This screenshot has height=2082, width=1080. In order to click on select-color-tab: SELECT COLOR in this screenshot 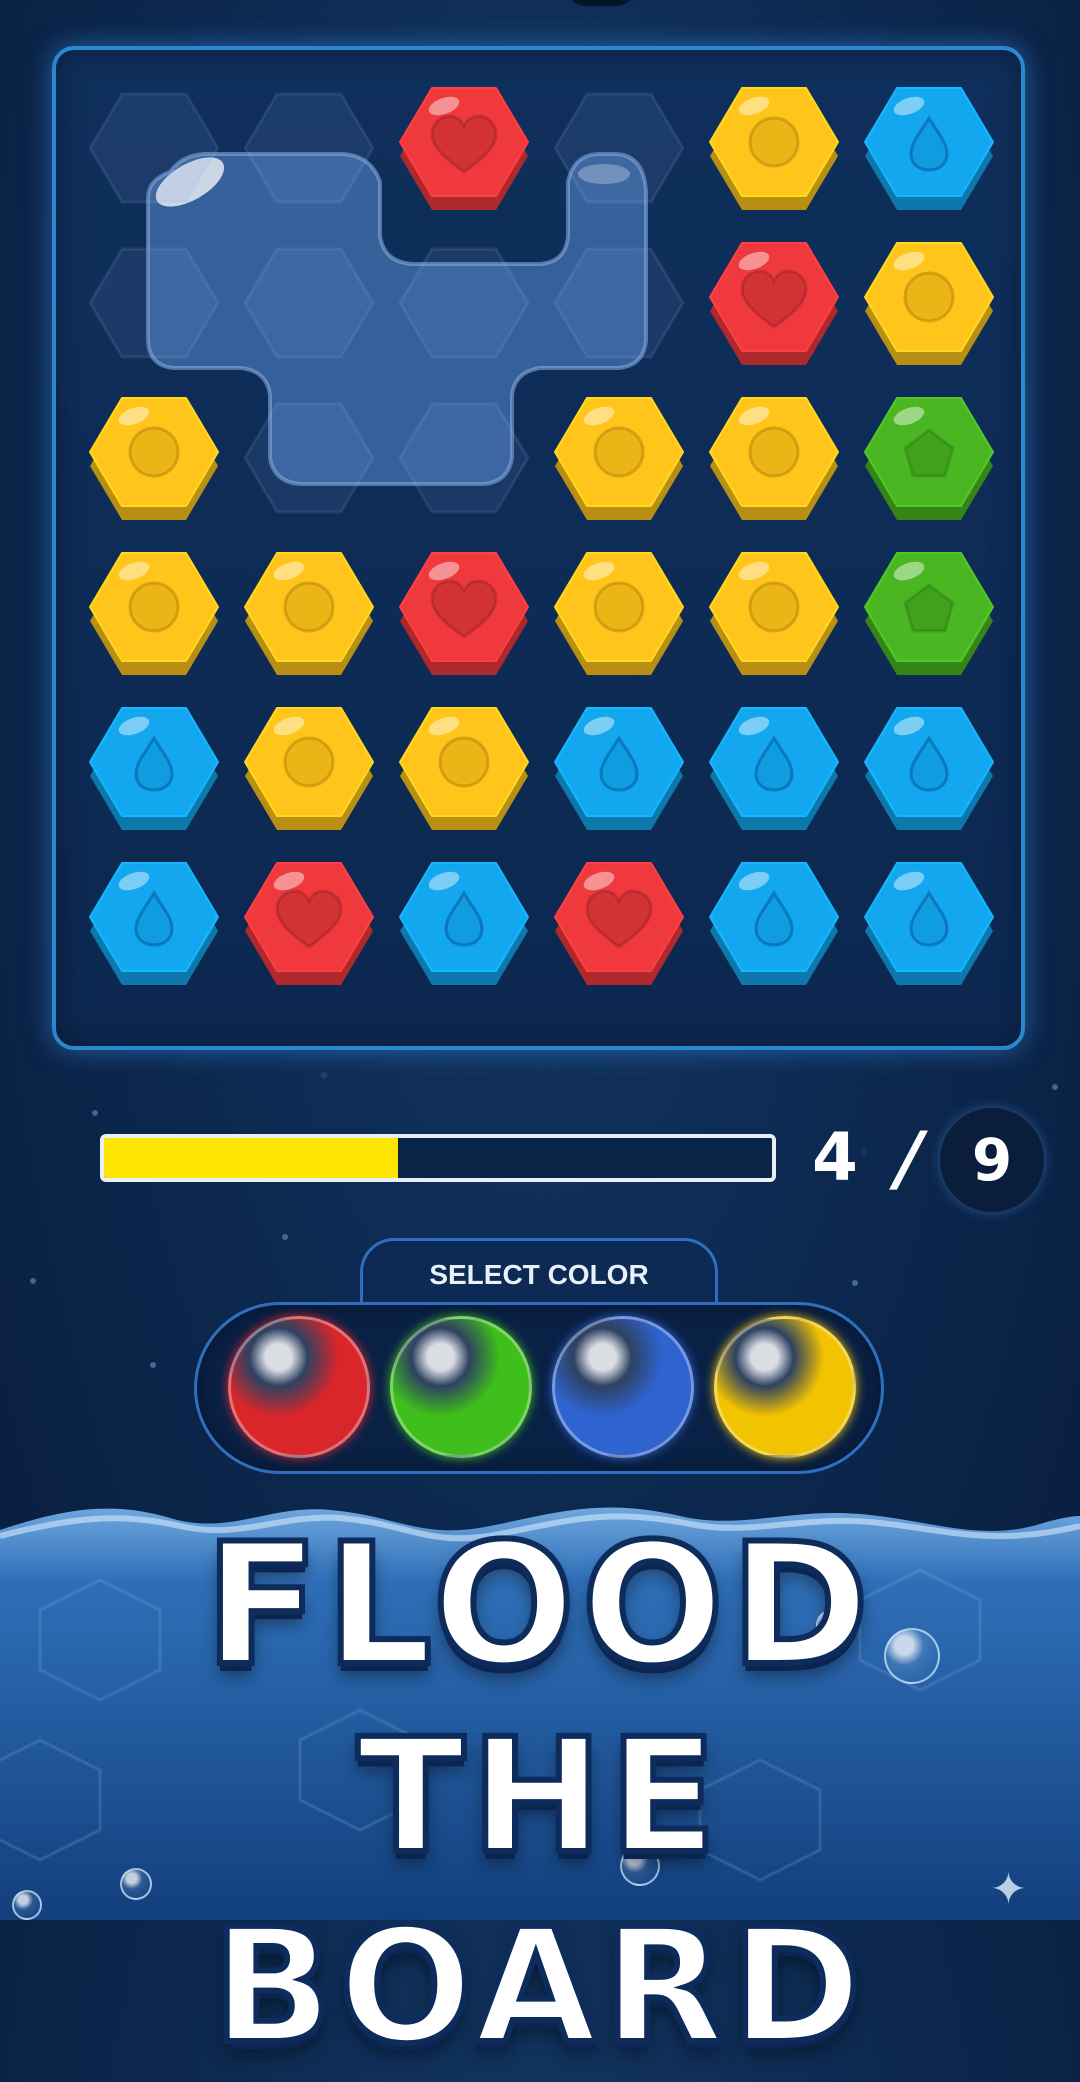, I will do `click(539, 1273)`.